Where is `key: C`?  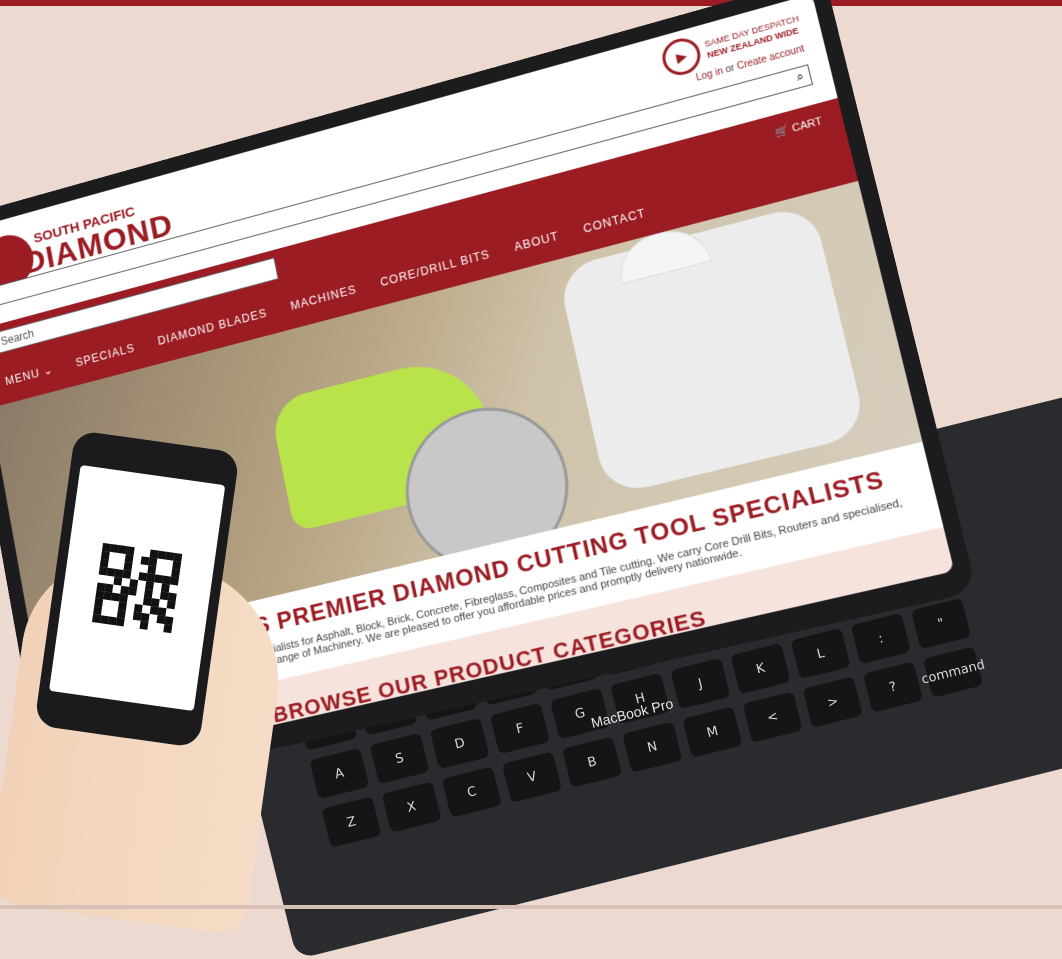 key: C is located at coordinates (471, 792).